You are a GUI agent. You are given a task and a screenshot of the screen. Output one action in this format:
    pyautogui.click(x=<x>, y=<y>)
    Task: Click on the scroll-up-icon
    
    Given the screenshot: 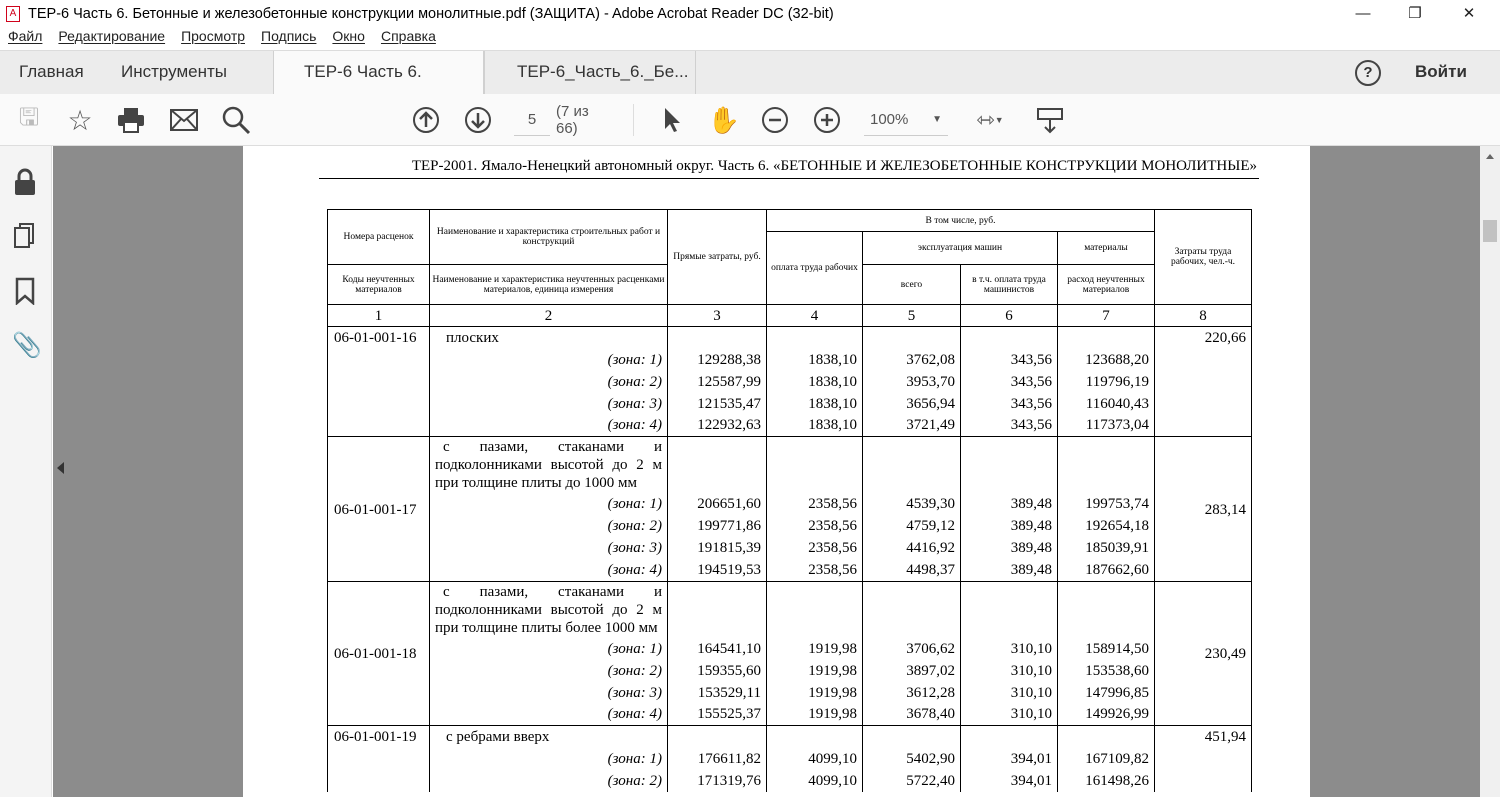 What is the action you would take?
    pyautogui.click(x=1490, y=156)
    